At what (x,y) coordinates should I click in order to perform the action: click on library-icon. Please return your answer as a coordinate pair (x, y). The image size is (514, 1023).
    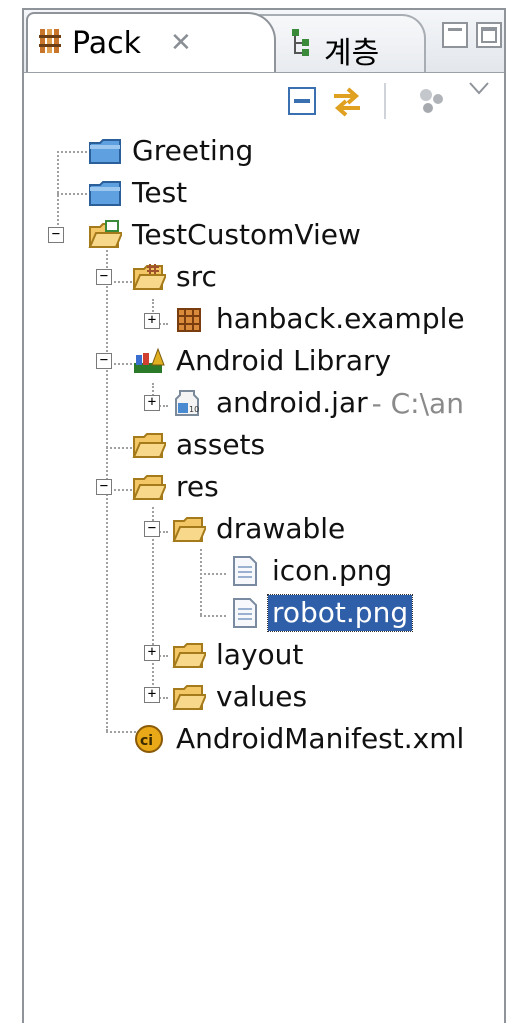
    Looking at the image, I should click on (149, 360).